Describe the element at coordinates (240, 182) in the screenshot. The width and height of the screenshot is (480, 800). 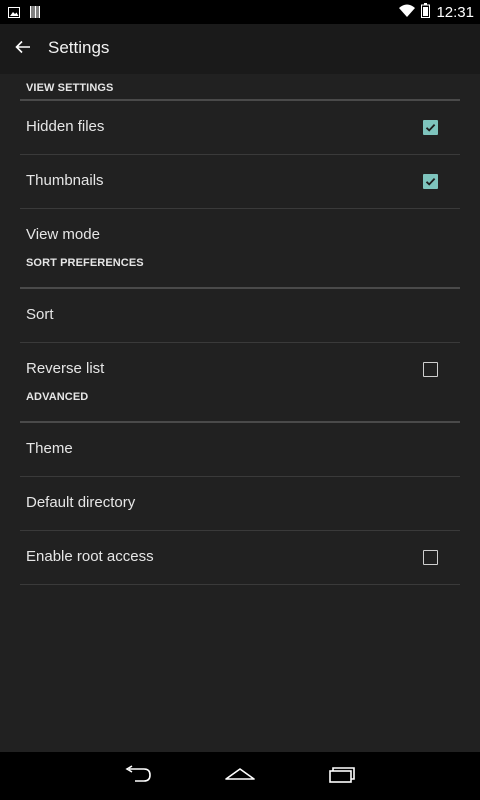
I see `setting-row-thumbnails: Thumbnails` at that location.